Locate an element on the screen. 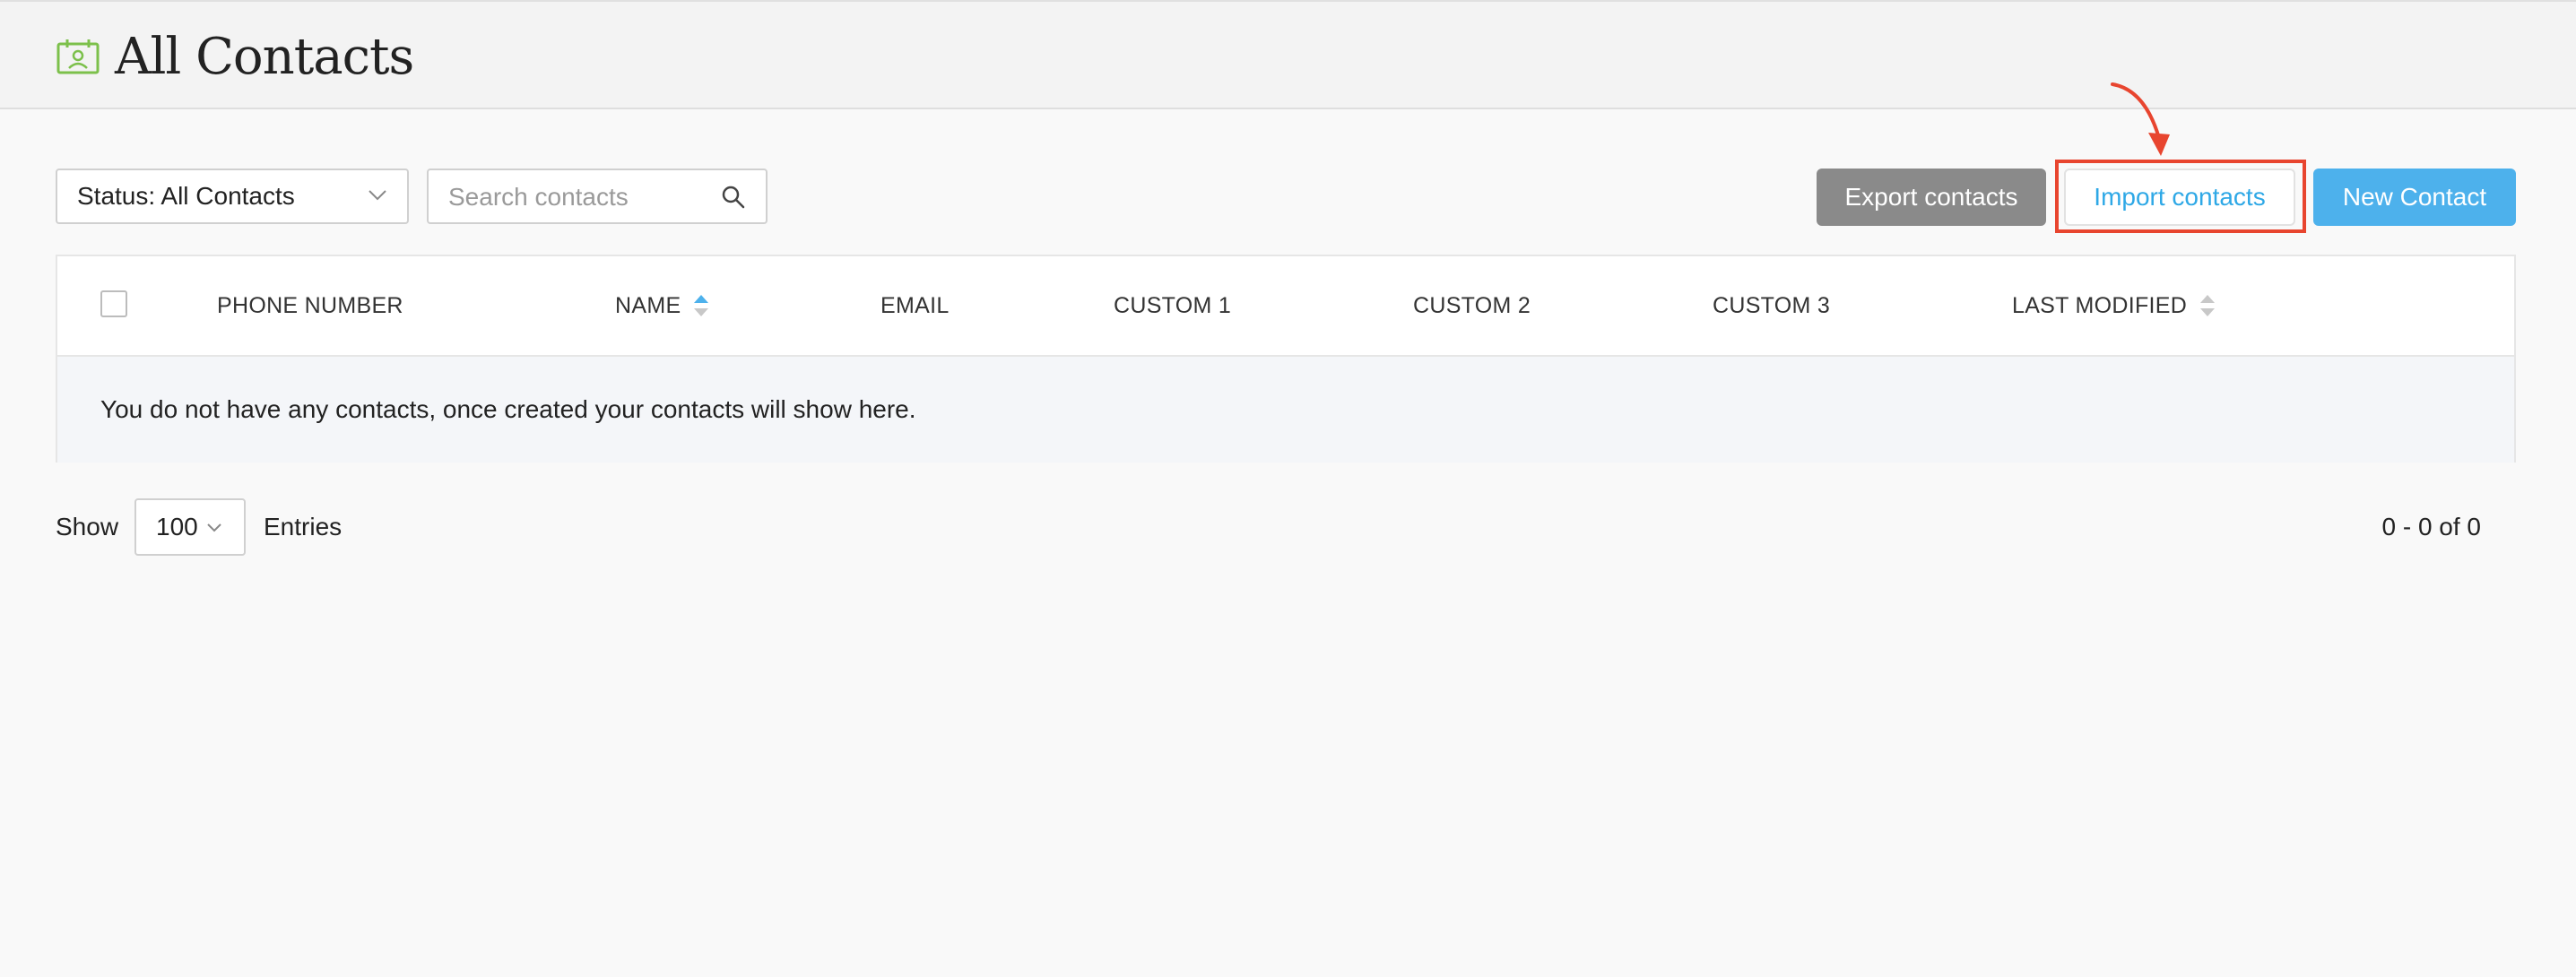  entries-per-page-select: 100 is located at coordinates (190, 527).